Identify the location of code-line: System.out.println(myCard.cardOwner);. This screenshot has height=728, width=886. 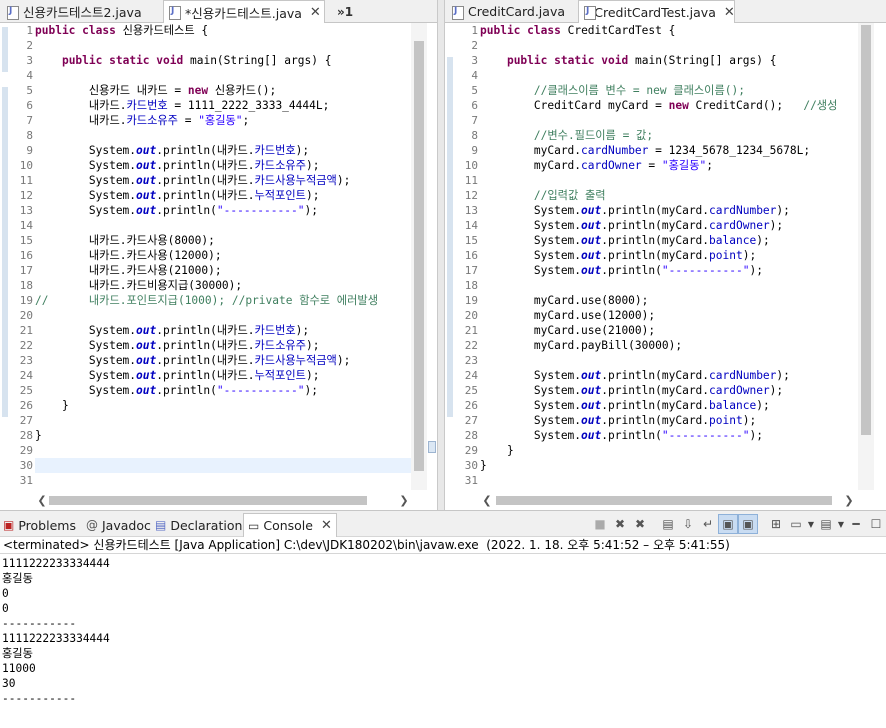
(632, 390).